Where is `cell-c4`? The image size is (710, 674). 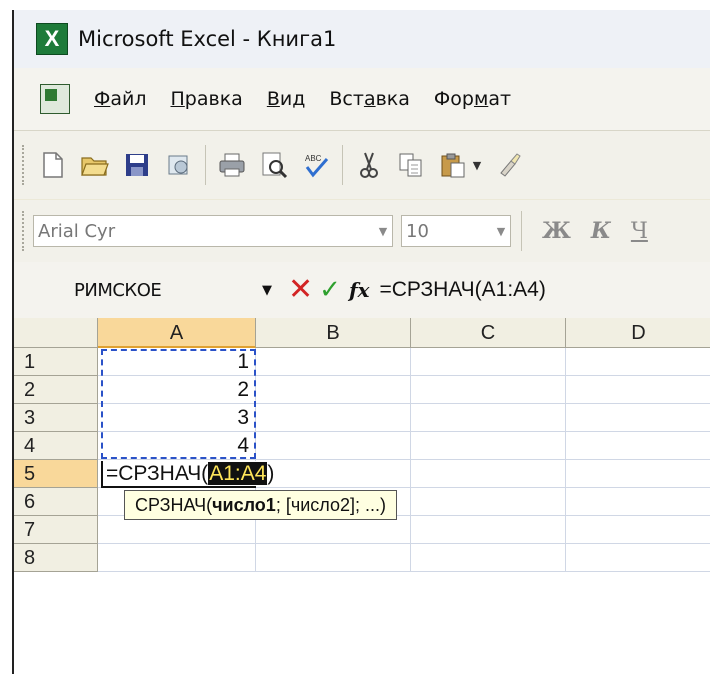
cell-c4 is located at coordinates (488, 446).